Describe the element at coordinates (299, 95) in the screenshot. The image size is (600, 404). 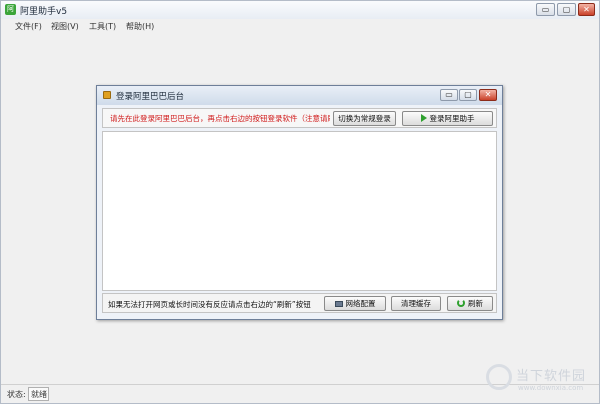
I see `dialog-title-bar: 登录阿里巴巴后台 ▭ ▢ ✕` at that location.